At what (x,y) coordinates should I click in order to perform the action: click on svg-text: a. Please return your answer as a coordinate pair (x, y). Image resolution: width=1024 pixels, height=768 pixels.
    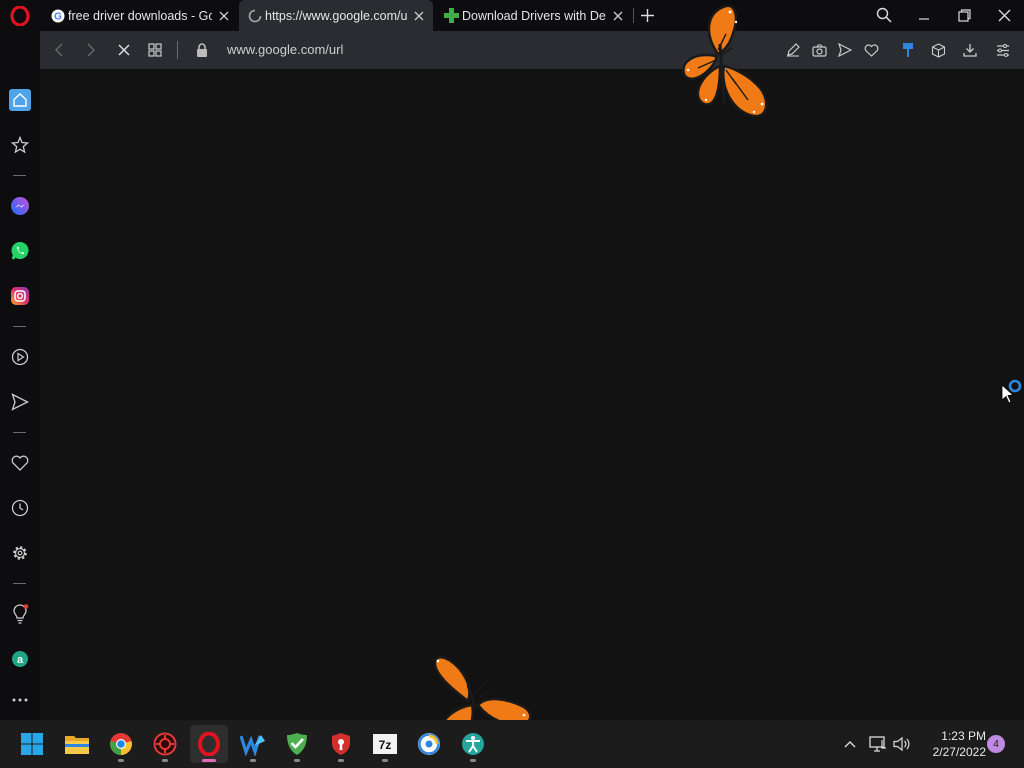
    Looking at the image, I should click on (20, 660).